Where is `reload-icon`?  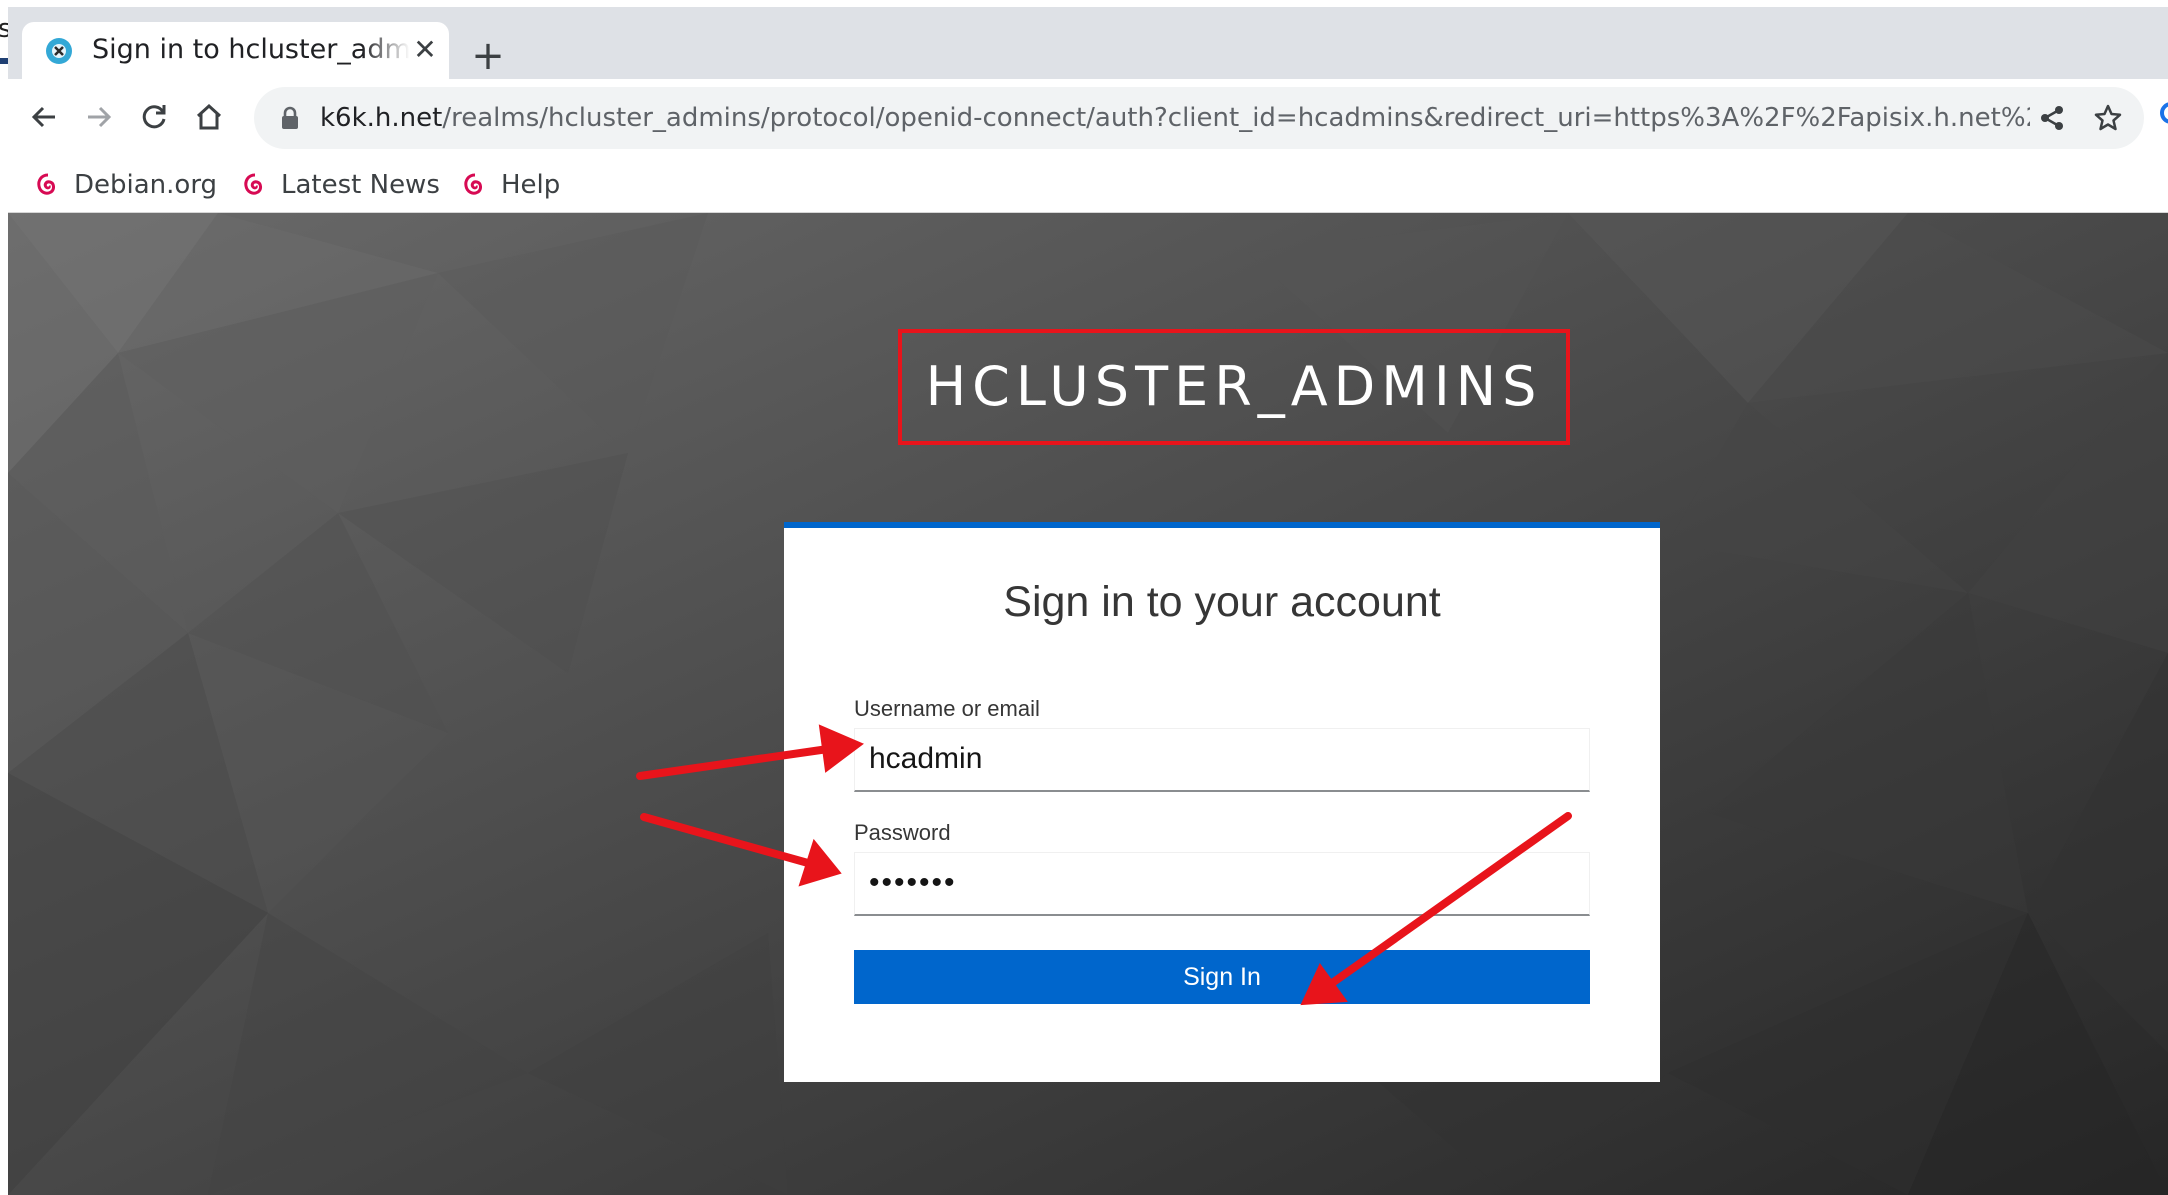
reload-icon is located at coordinates (154, 117).